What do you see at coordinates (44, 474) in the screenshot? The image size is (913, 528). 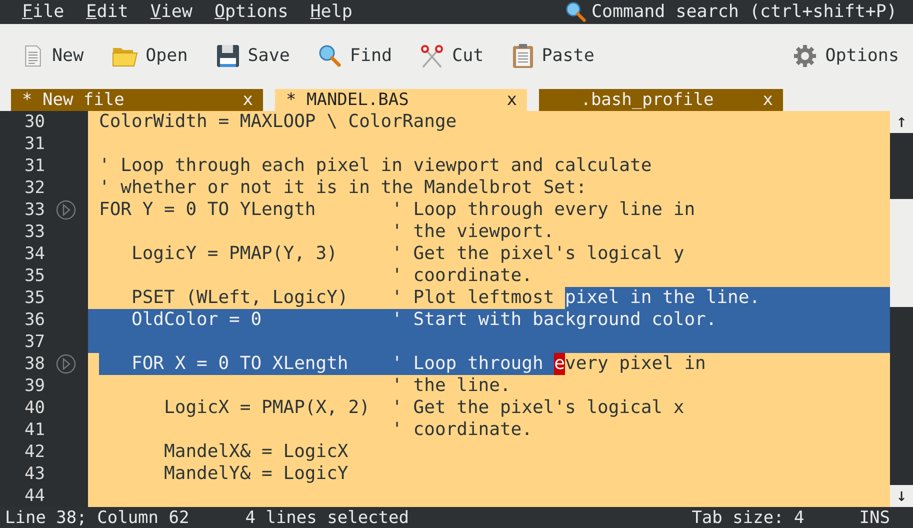 I see `line-number: 43` at bounding box center [44, 474].